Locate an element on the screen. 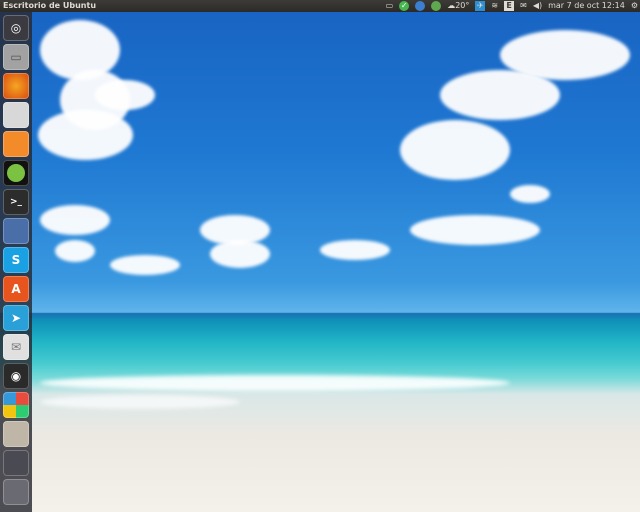 This screenshot has width=640, height=512. software-center-icon: A is located at coordinates (16, 289).